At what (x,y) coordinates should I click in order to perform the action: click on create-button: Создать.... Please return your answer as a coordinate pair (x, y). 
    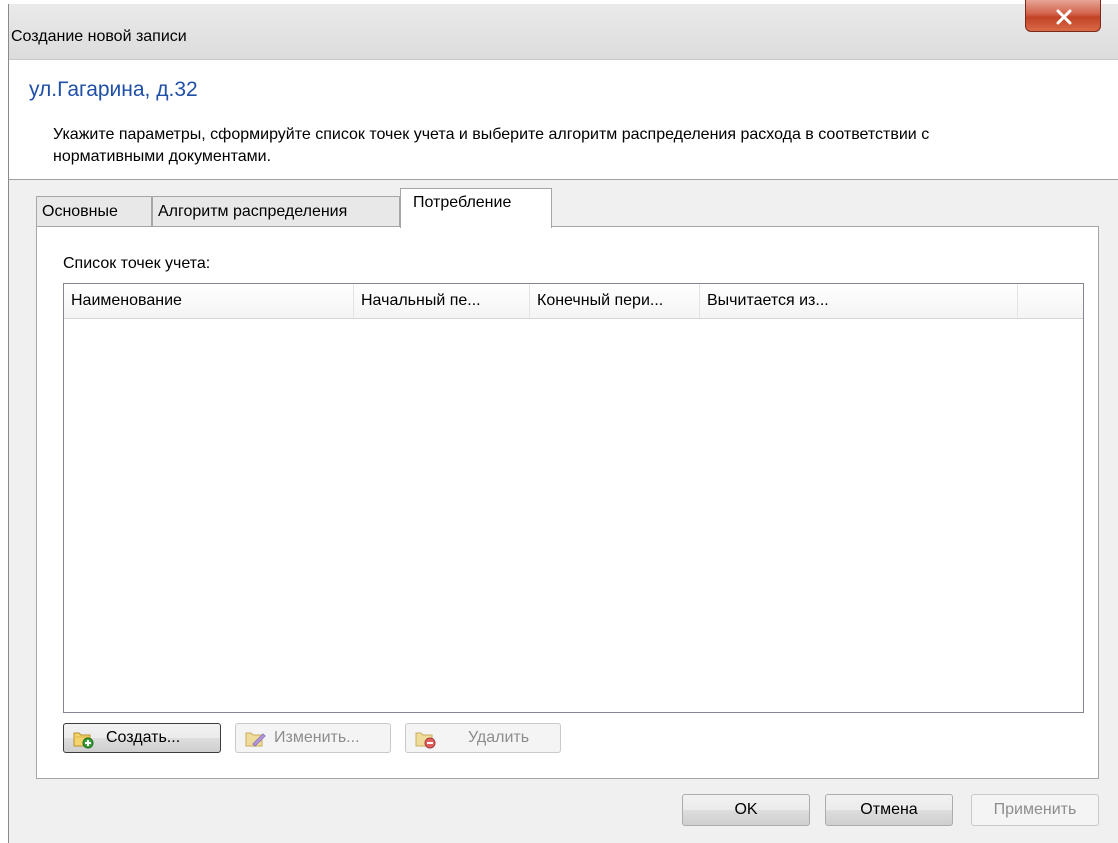
    Looking at the image, I should click on (142, 738).